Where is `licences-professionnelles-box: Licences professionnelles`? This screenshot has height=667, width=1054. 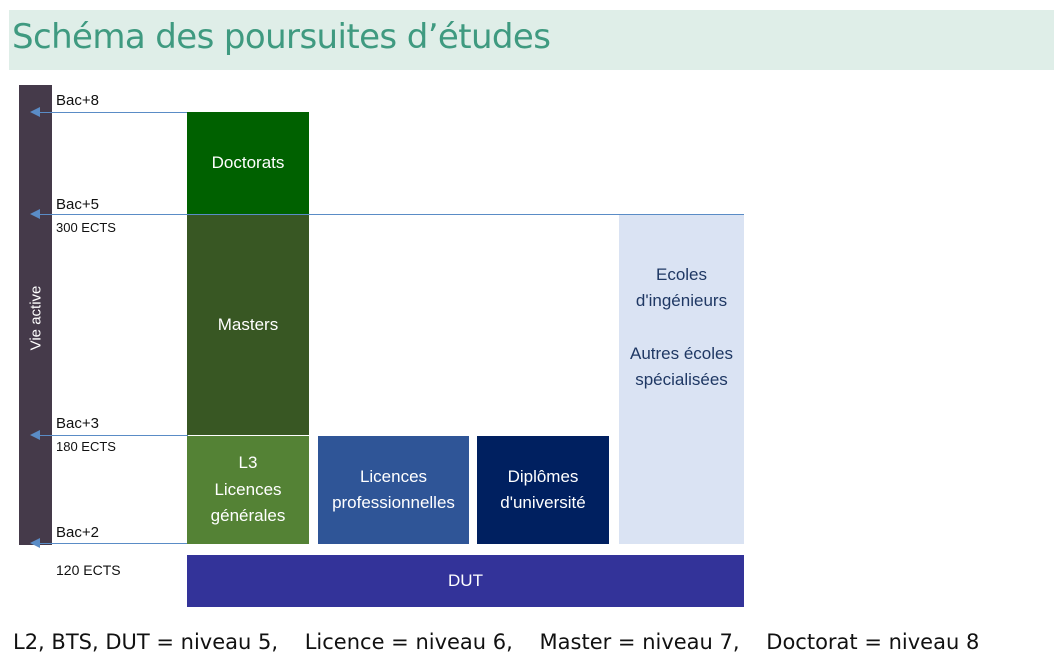 licences-professionnelles-box: Licences professionnelles is located at coordinates (393, 490).